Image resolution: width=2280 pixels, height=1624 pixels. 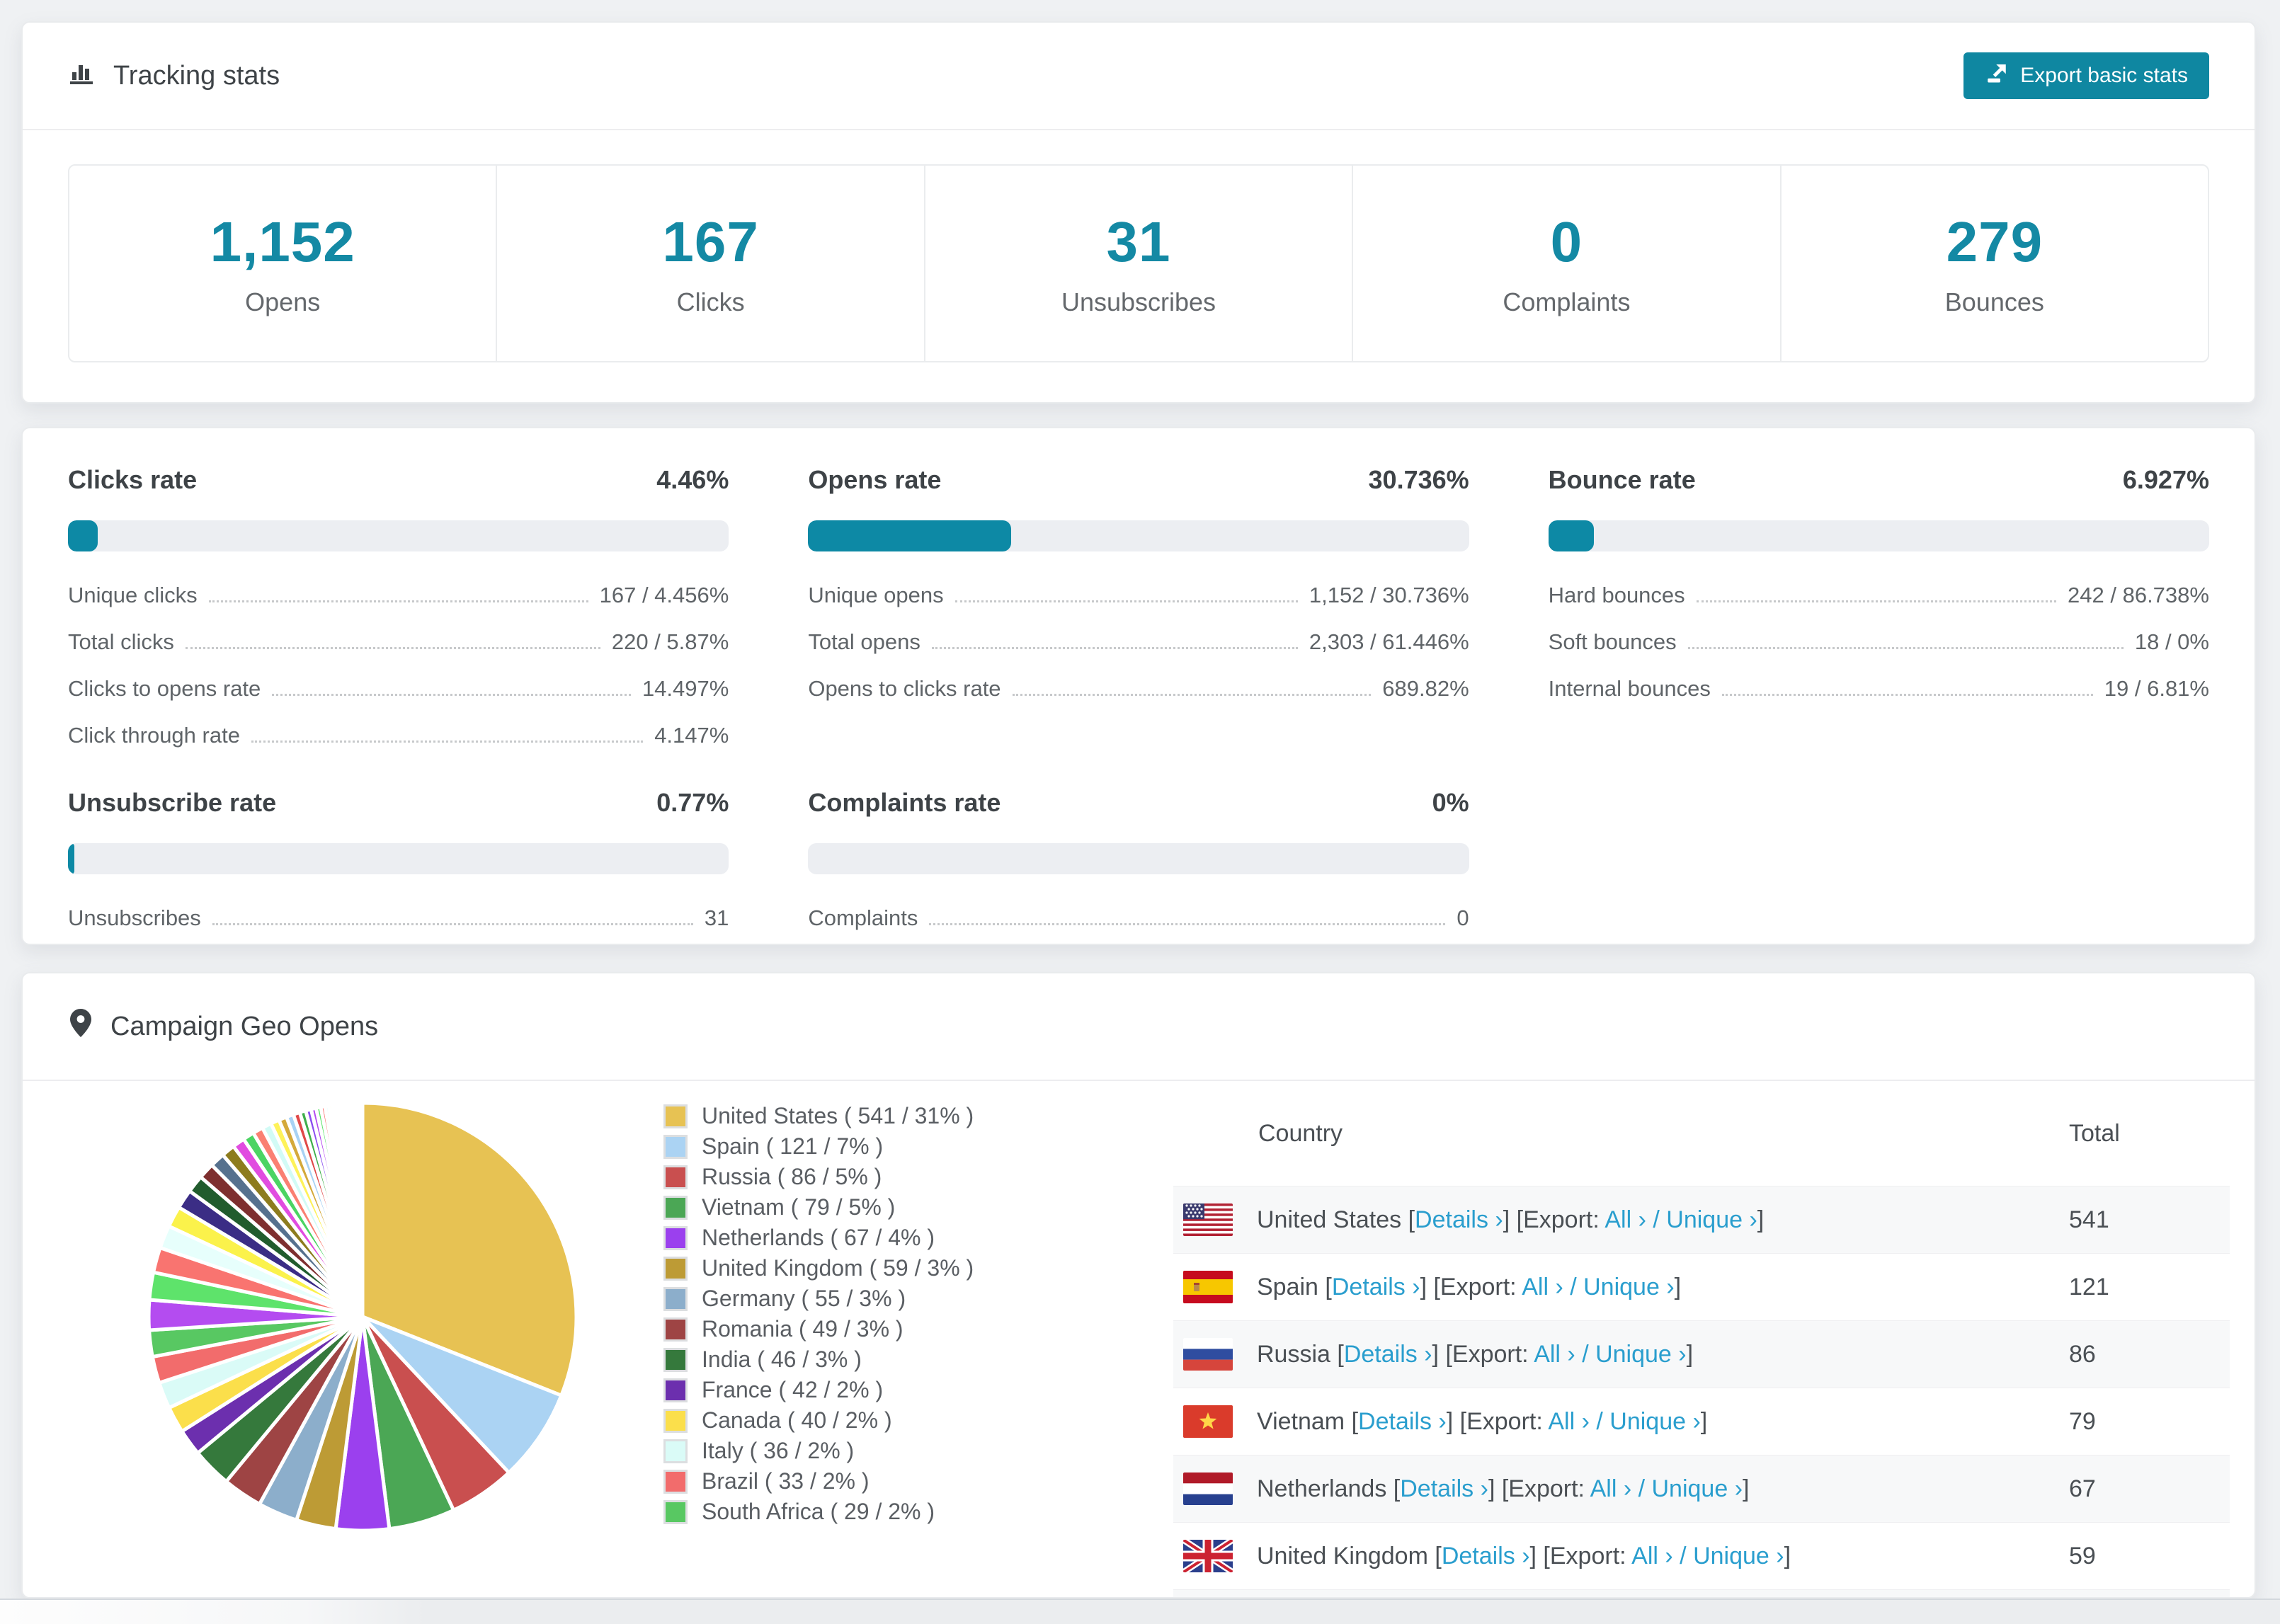 What do you see at coordinates (1612, 641) in the screenshot?
I see `rate-detail-label: Soft bounces` at bounding box center [1612, 641].